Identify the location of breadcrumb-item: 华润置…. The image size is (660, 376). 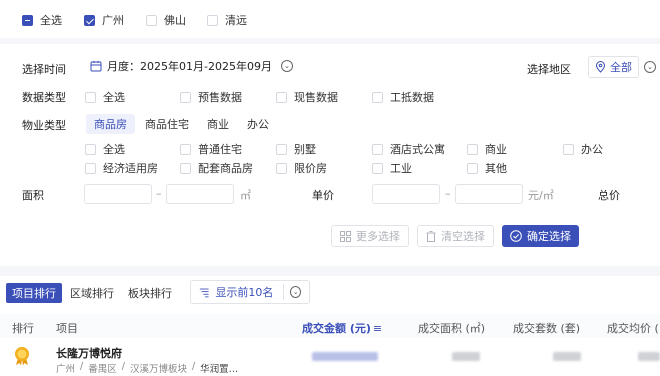
(219, 369).